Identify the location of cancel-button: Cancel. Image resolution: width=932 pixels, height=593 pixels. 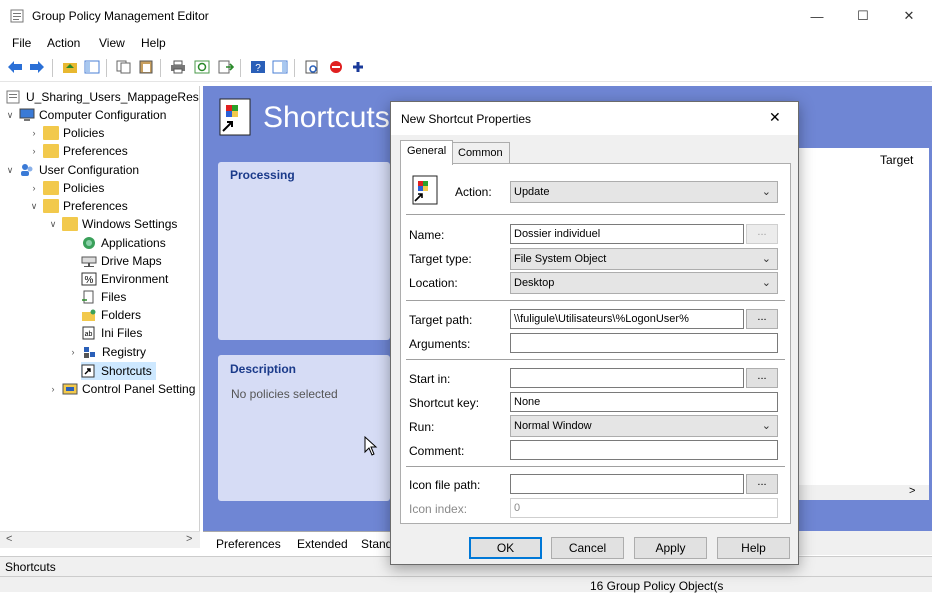
(587, 548).